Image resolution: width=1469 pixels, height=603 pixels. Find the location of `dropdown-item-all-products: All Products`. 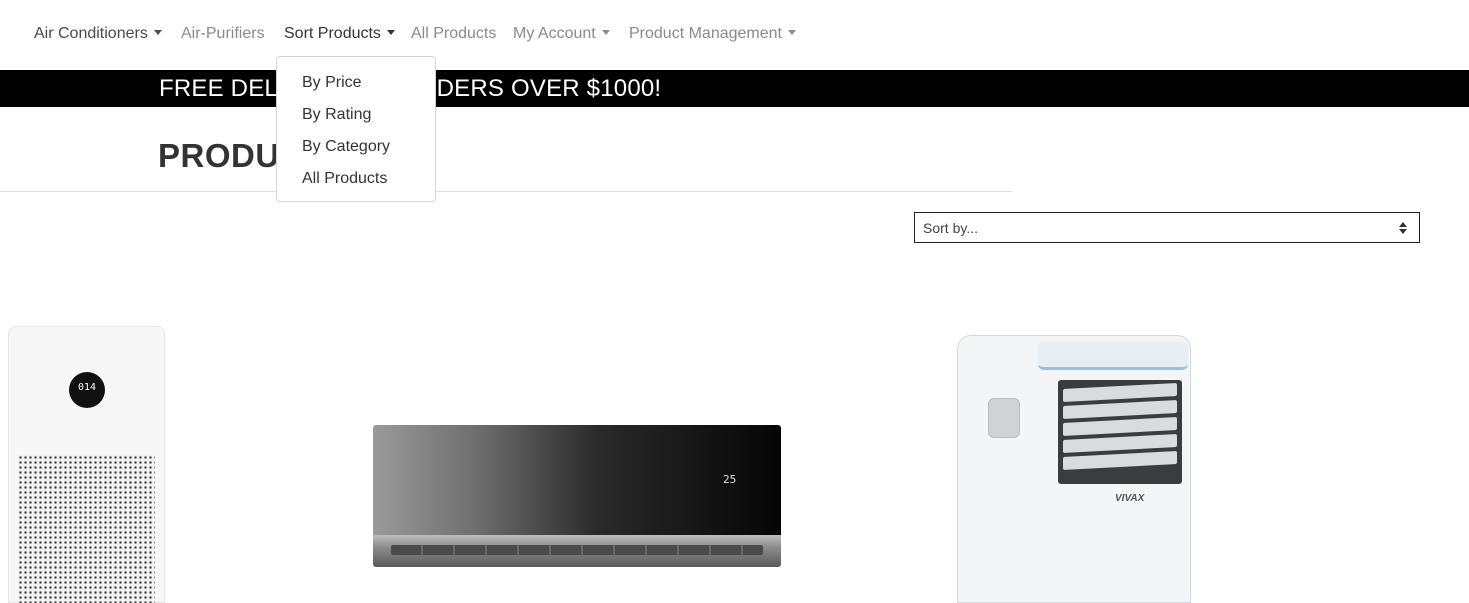

dropdown-item-all-products: All Products is located at coordinates (344, 179).